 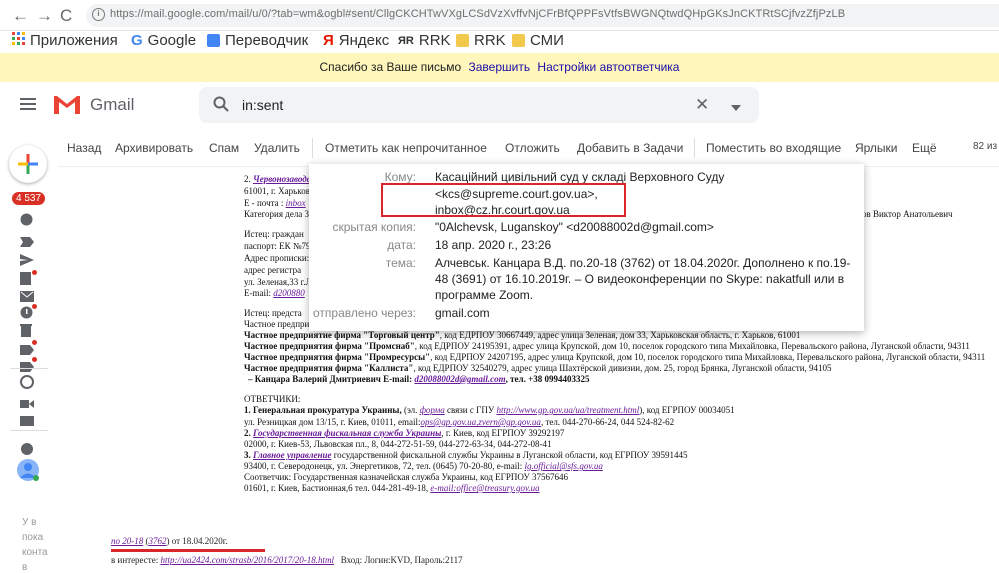 What do you see at coordinates (172, 40) in the screenshot?
I see `bookmark-label: Google` at bounding box center [172, 40].